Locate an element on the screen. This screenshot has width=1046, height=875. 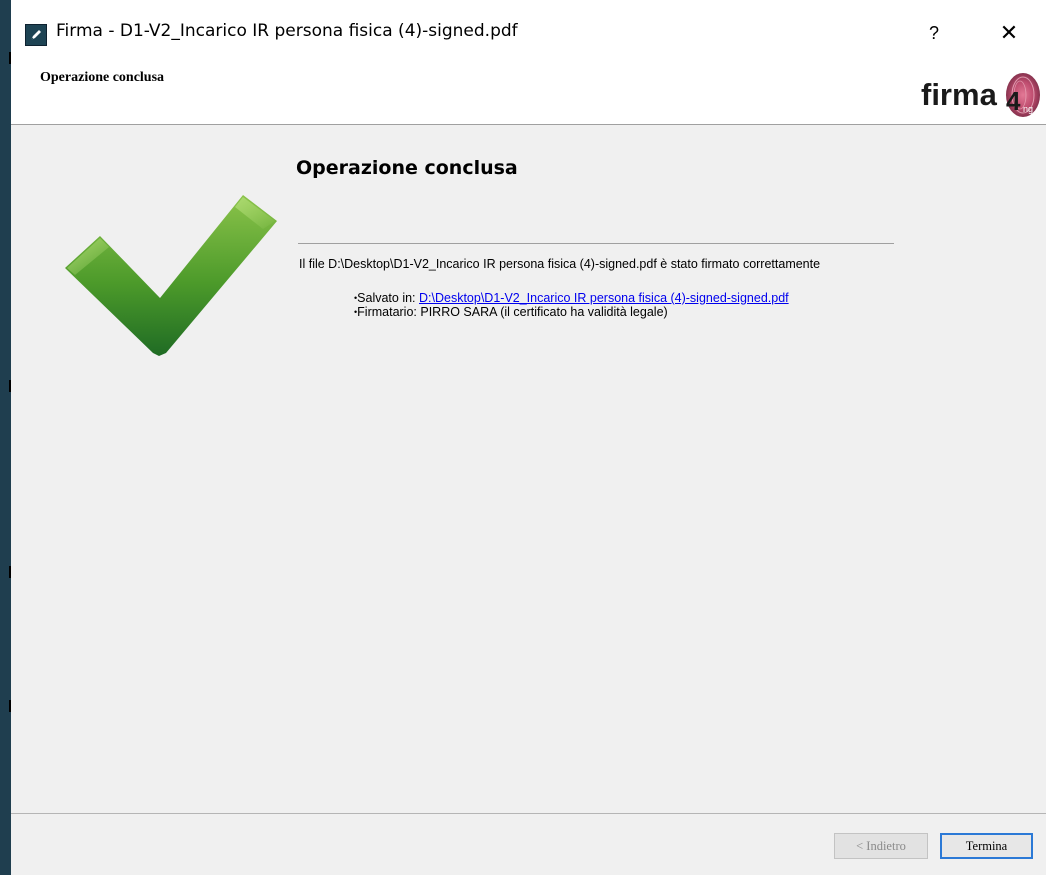
success-checkmark-icon is located at coordinates (172, 274).